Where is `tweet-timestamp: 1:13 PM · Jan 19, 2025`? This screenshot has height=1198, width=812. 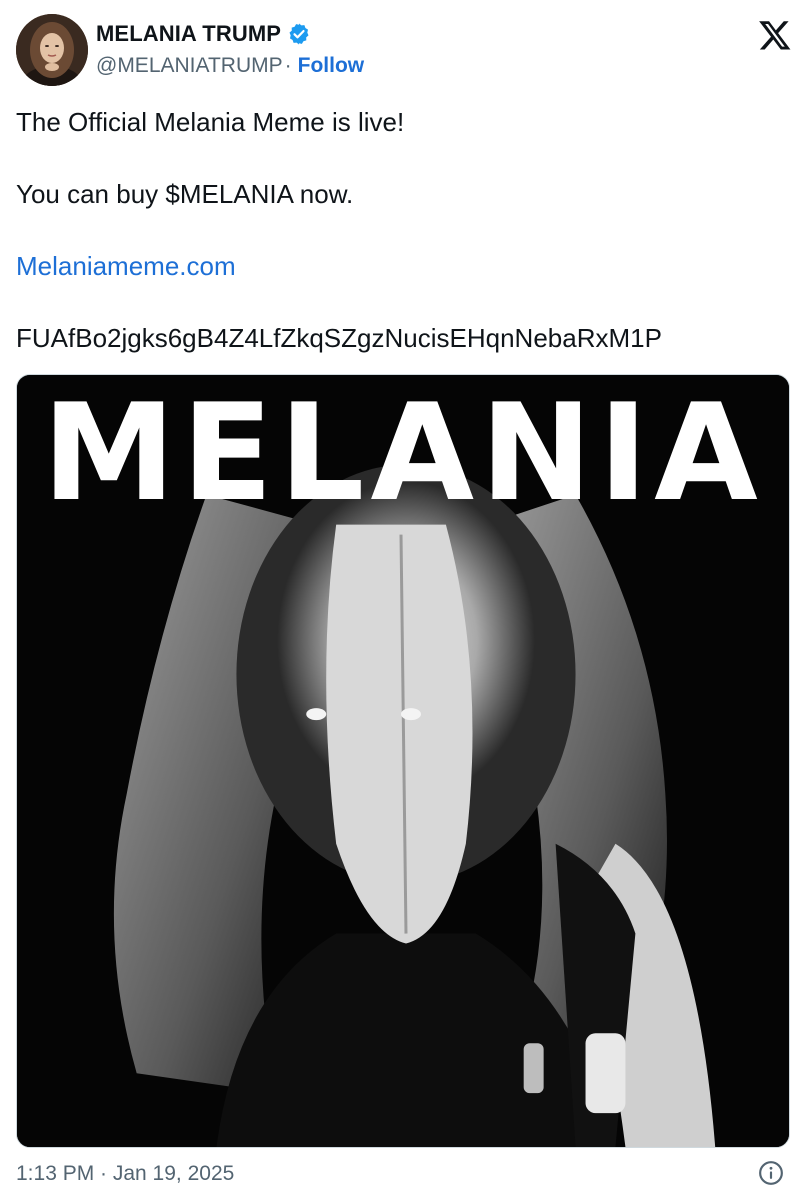 tweet-timestamp: 1:13 PM · Jan 19, 2025 is located at coordinates (125, 1174).